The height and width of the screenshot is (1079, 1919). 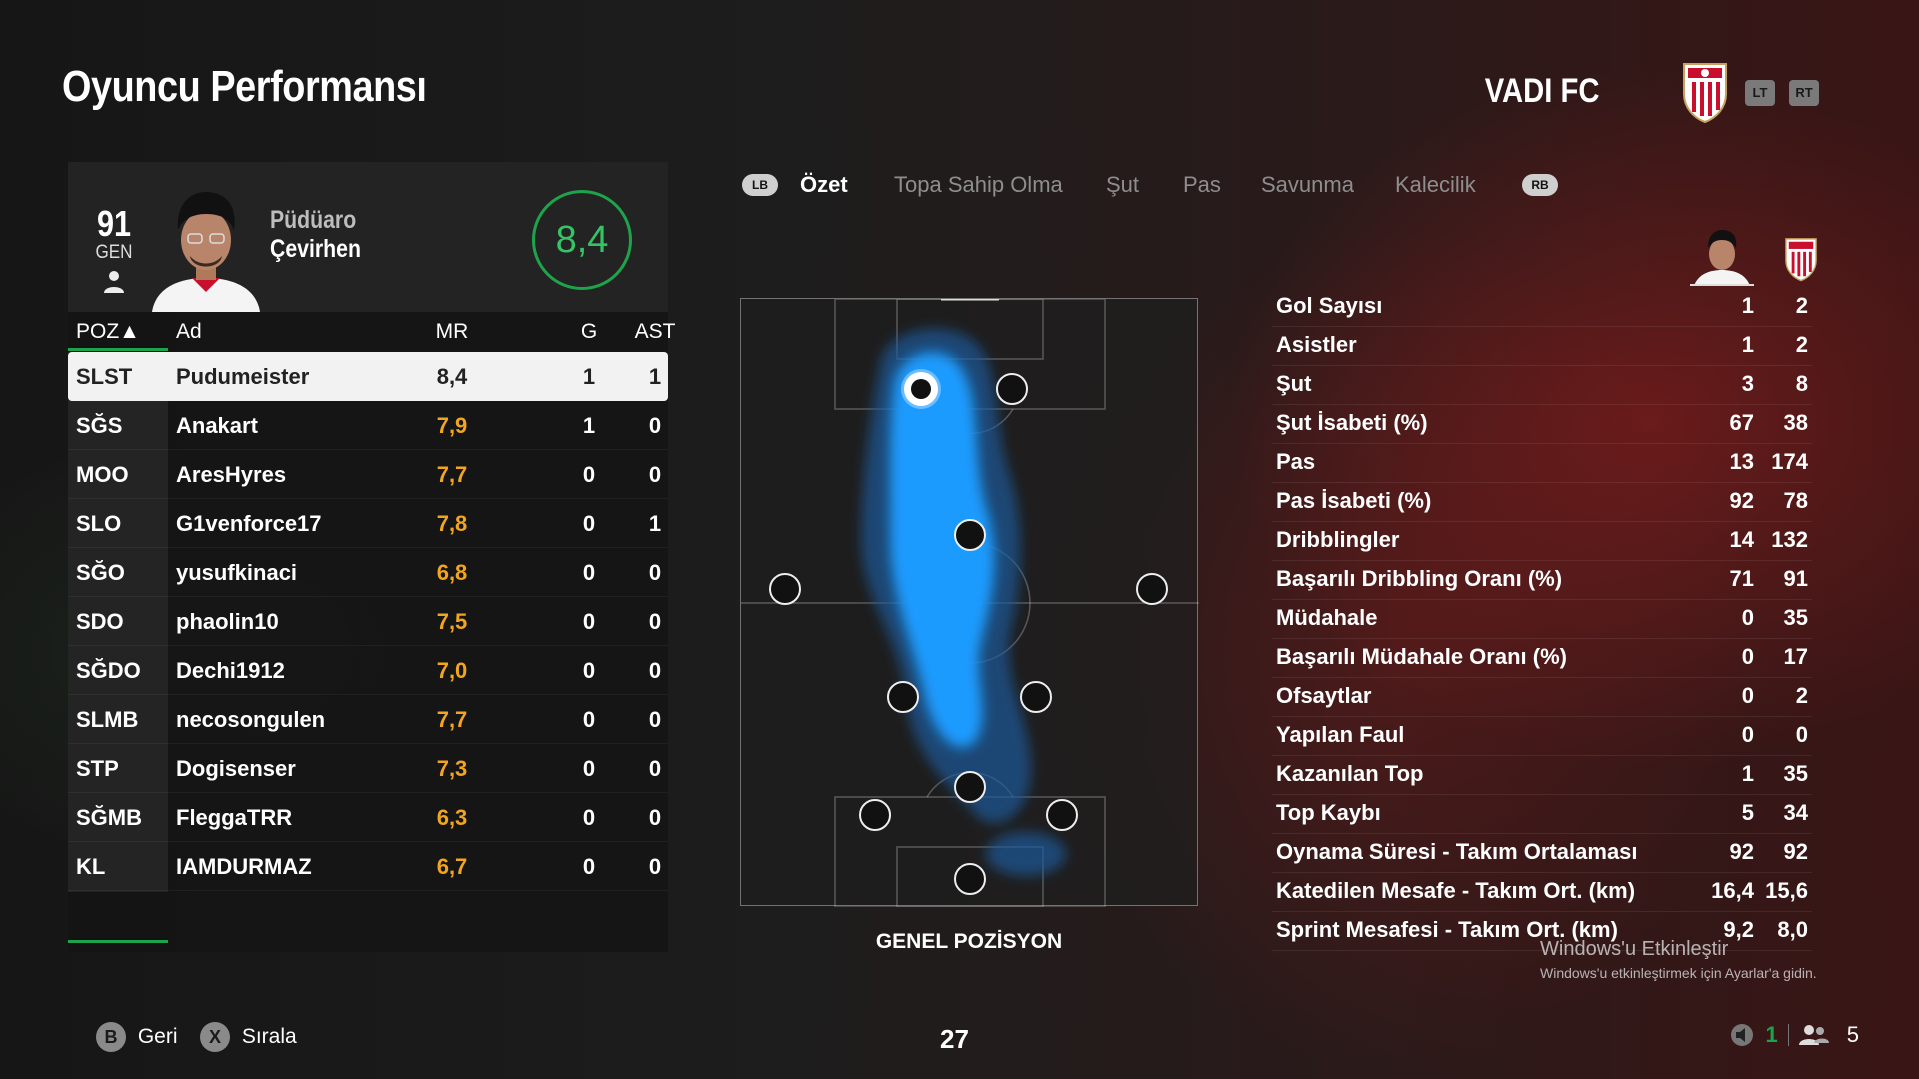 What do you see at coordinates (104, 376) in the screenshot?
I see `row-position: SLST` at bounding box center [104, 376].